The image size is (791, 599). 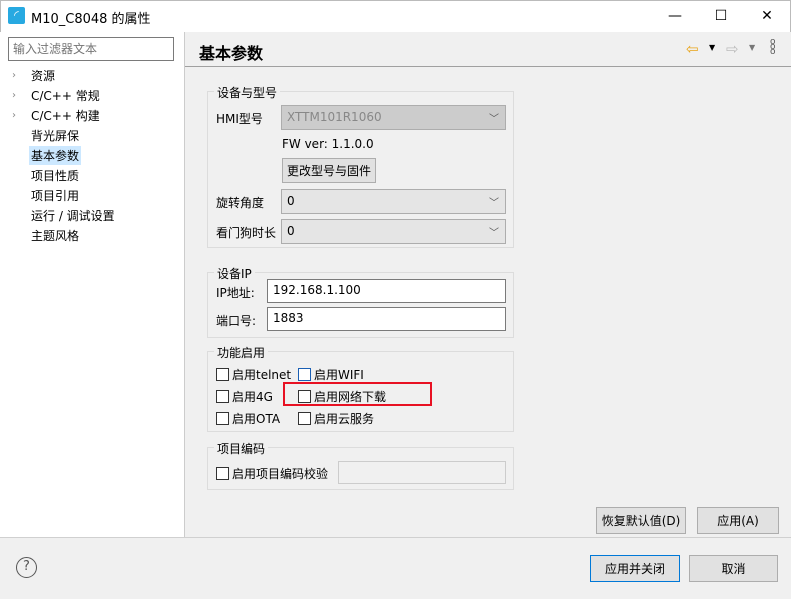 What do you see at coordinates (692, 49) in the screenshot?
I see `back-arrow-icon: ⇦` at bounding box center [692, 49].